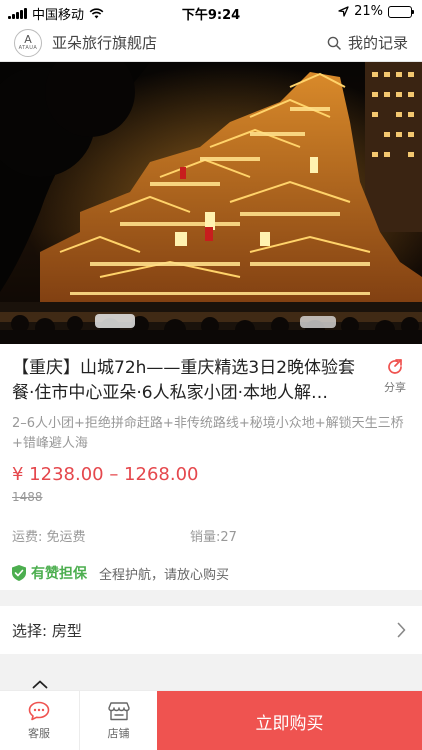 The height and width of the screenshot is (750, 422). I want to click on product-price: ¥ 1238.00 – 1268.00, so click(105, 474).